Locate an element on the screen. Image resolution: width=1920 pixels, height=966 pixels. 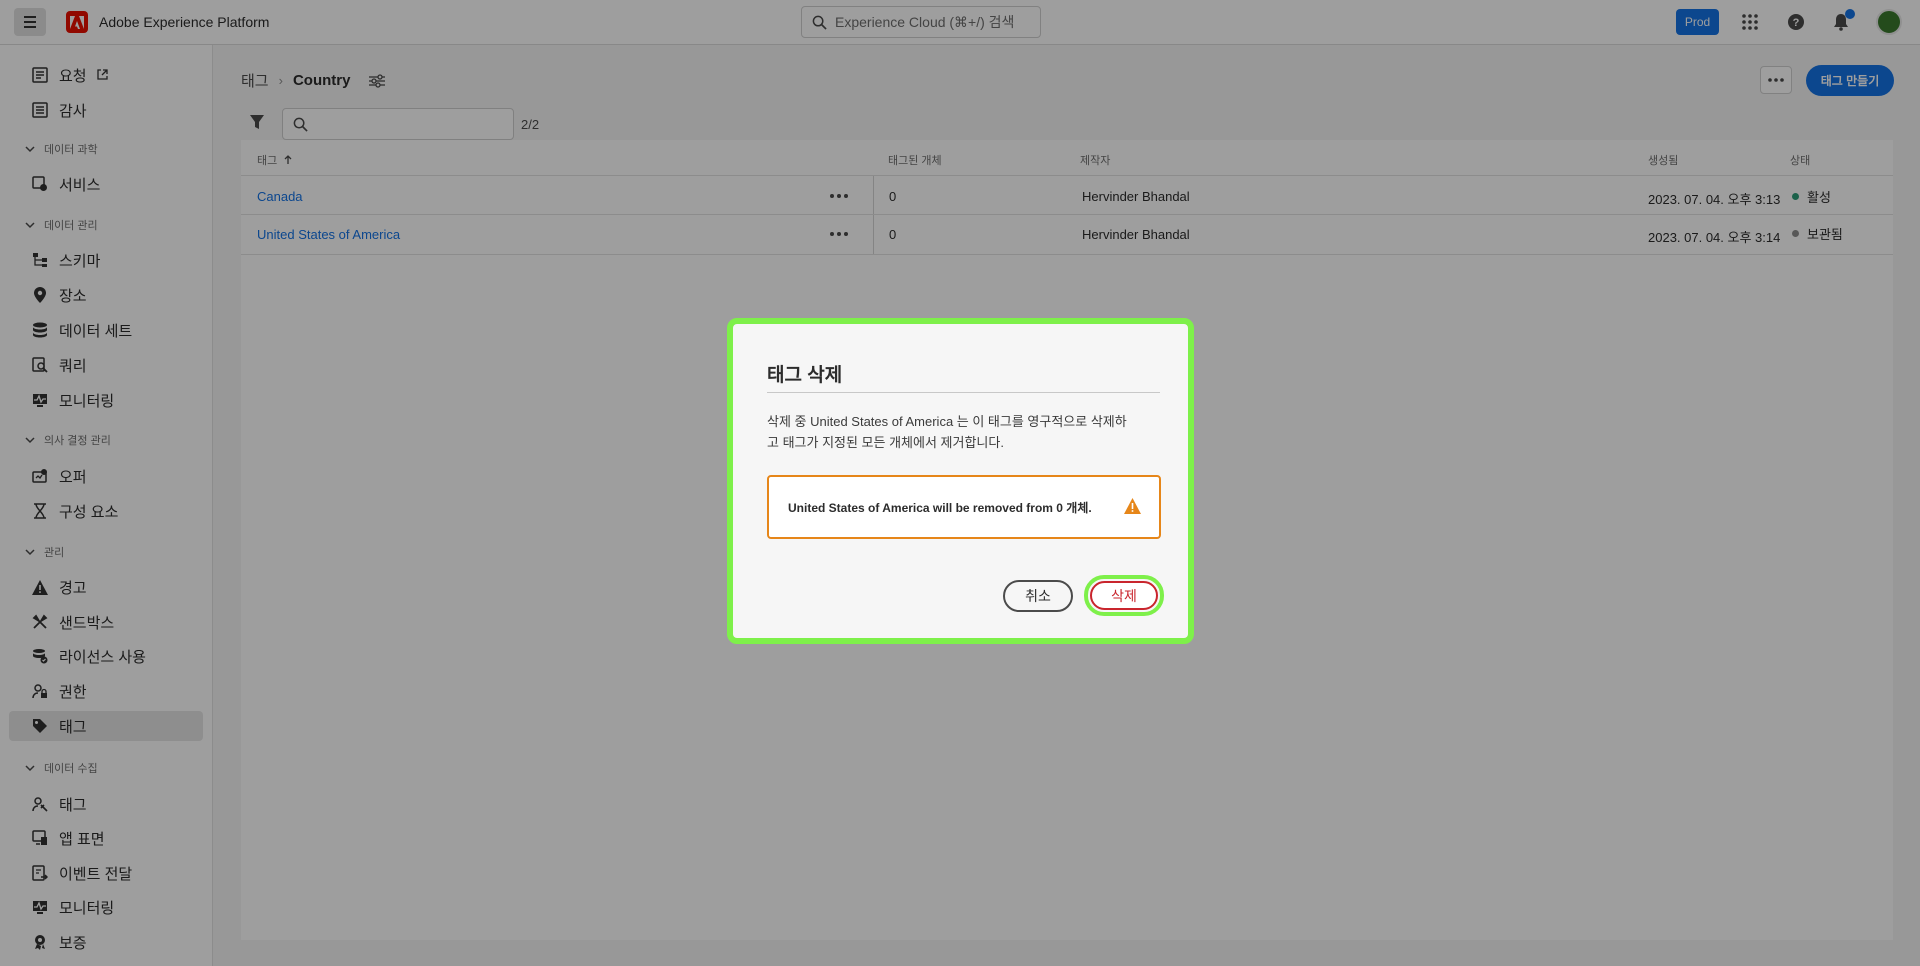
cancel-button: 취소 is located at coordinates (1038, 596).